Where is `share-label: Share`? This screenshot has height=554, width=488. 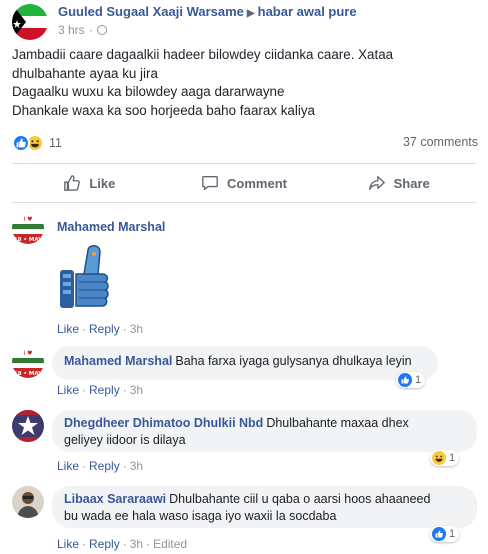
share-label: Share is located at coordinates (411, 183).